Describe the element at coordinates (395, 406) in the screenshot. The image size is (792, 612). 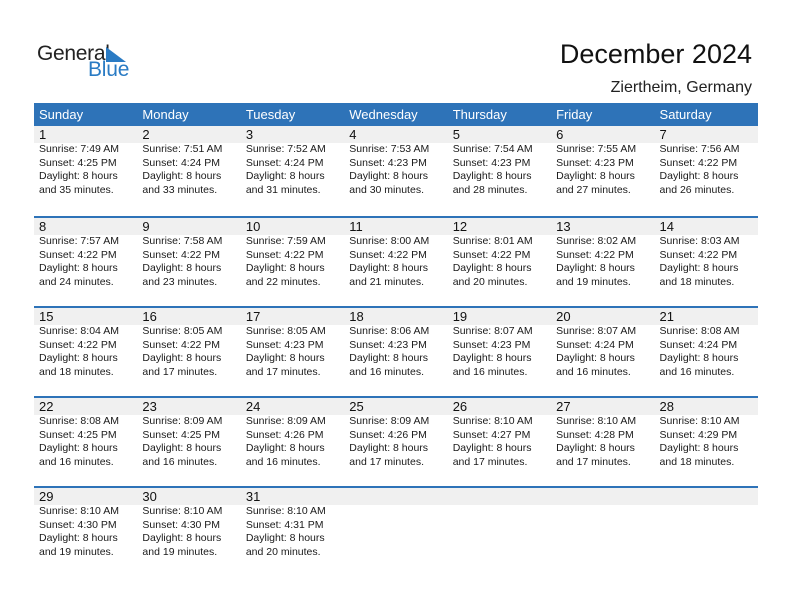
I see `day-cell-header: 25` at that location.